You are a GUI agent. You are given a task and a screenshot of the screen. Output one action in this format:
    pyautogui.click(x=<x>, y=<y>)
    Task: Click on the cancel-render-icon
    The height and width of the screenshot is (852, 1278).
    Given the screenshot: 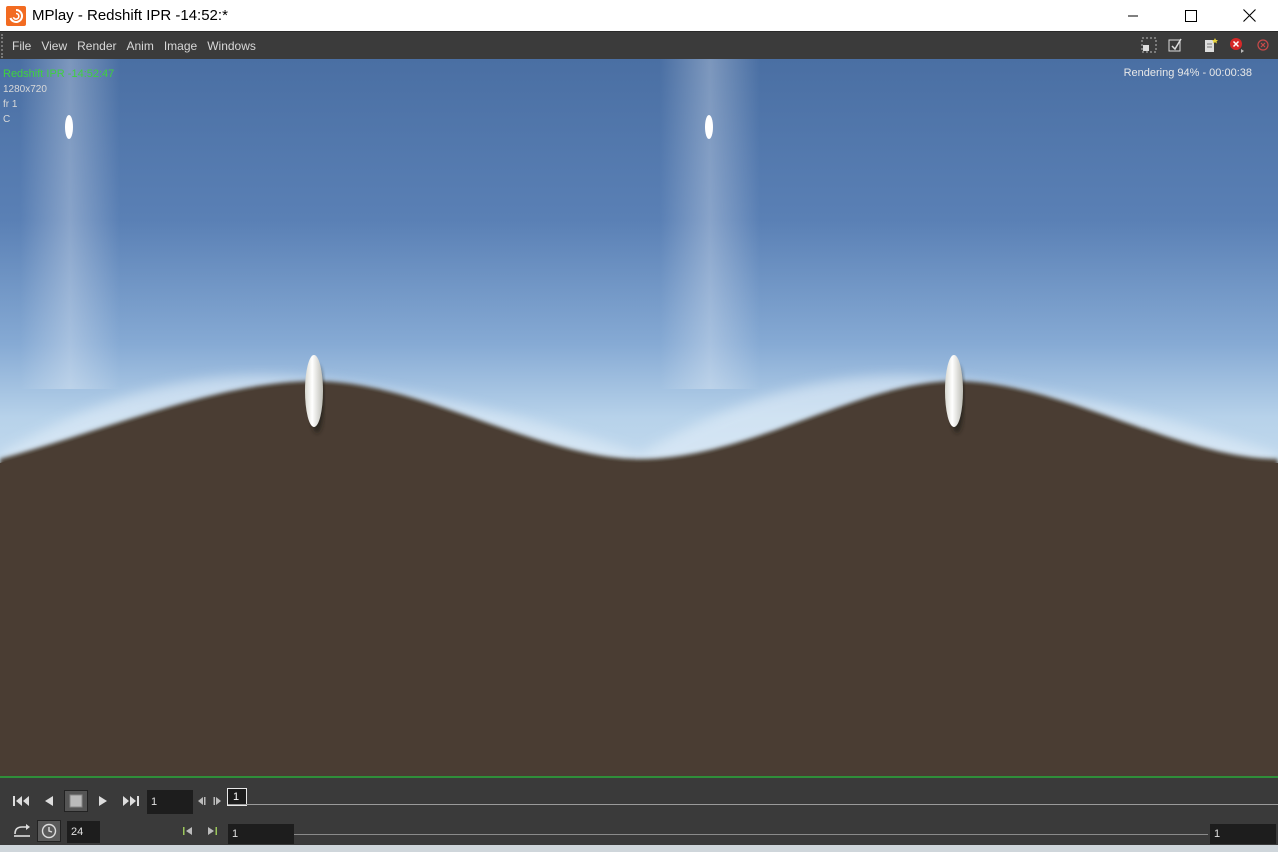 What is the action you would take?
    pyautogui.click(x=1263, y=45)
    